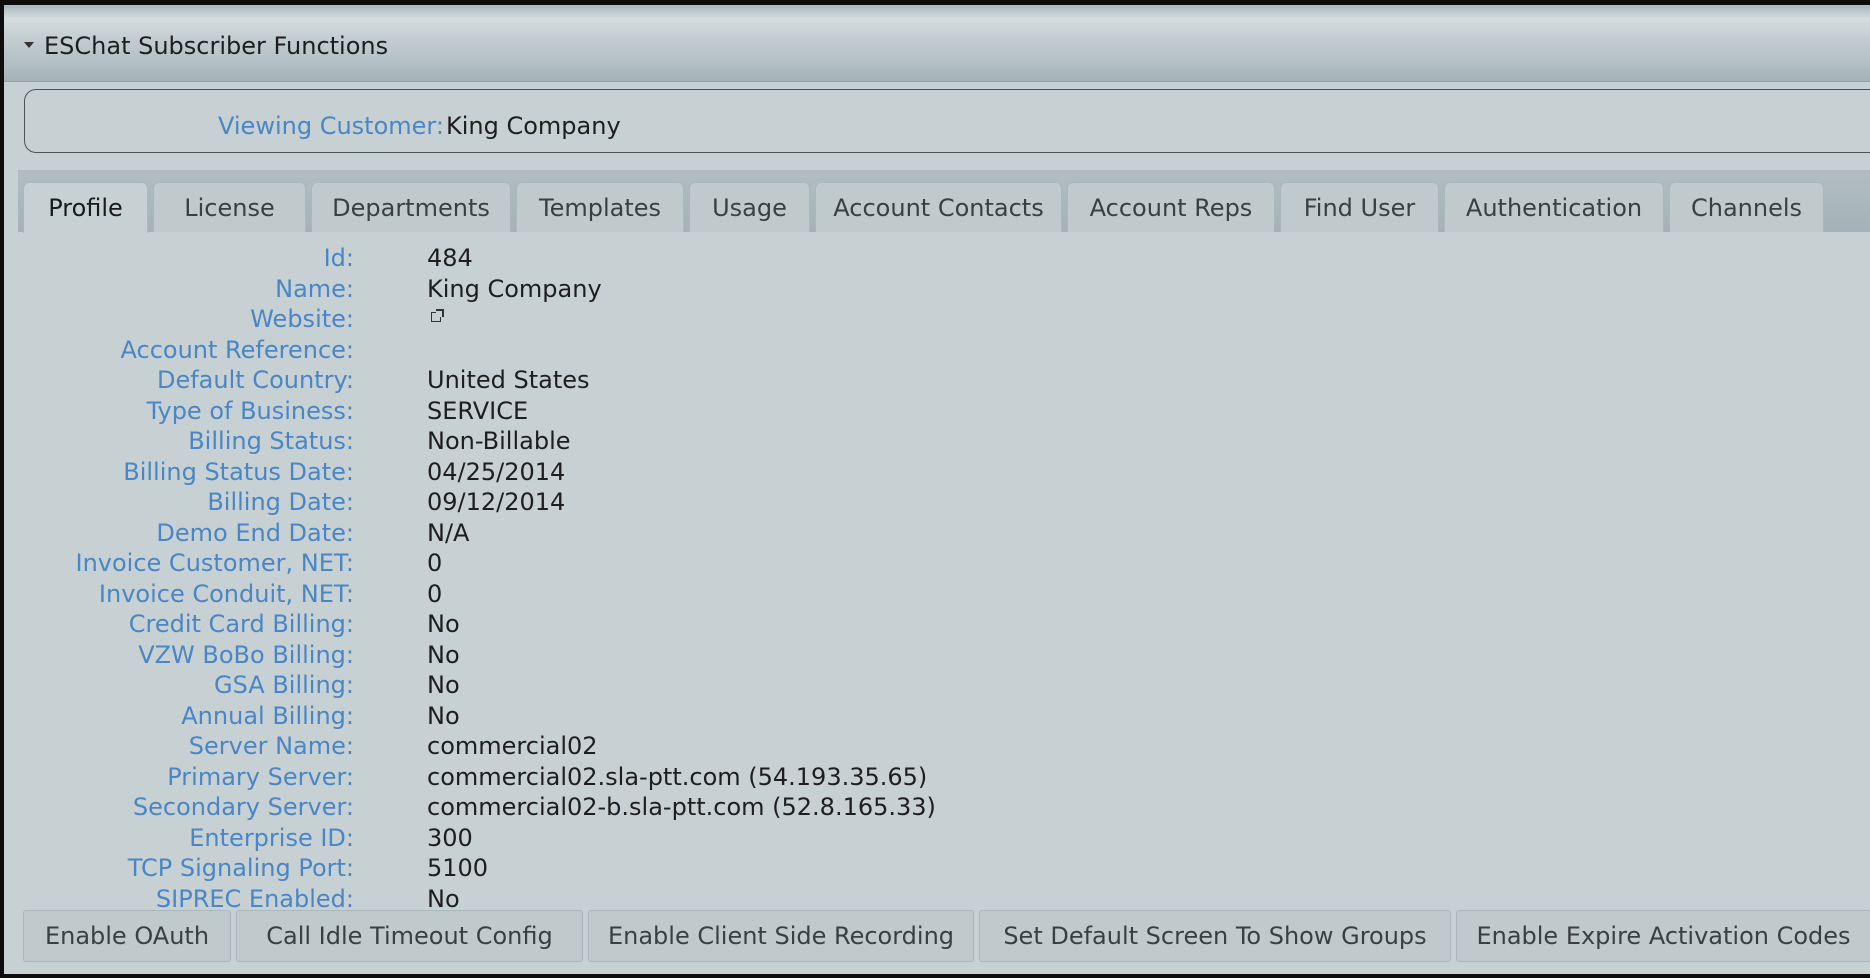  Describe the element at coordinates (904, 290) in the screenshot. I see `profile-row-name: Name: King Company` at that location.